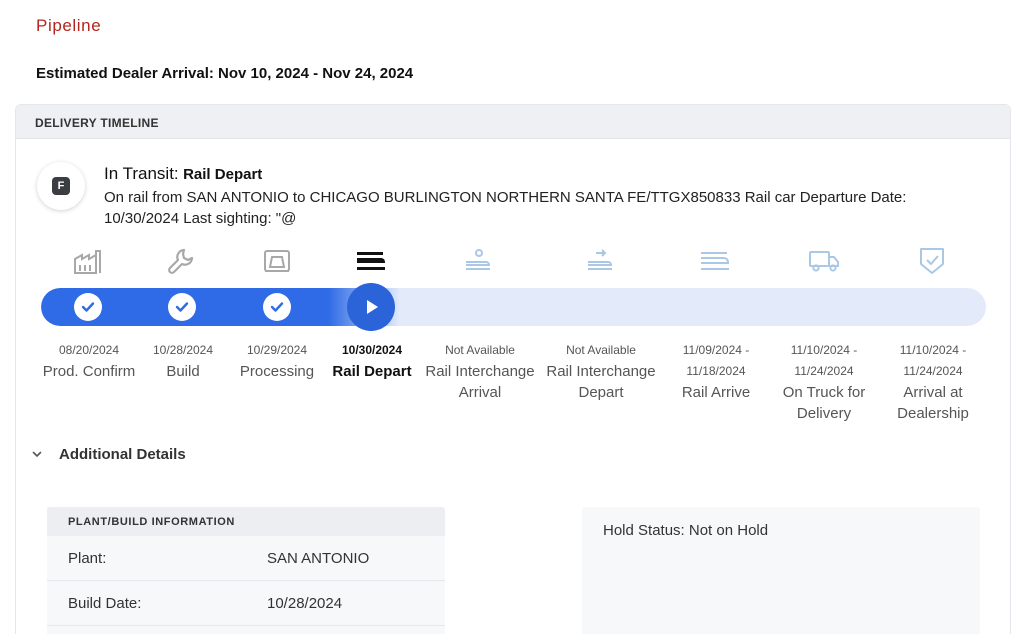 Image resolution: width=1024 pixels, height=634 pixels. Describe the element at coordinates (87, 558) in the screenshot. I see `plant-key: Plant:` at that location.